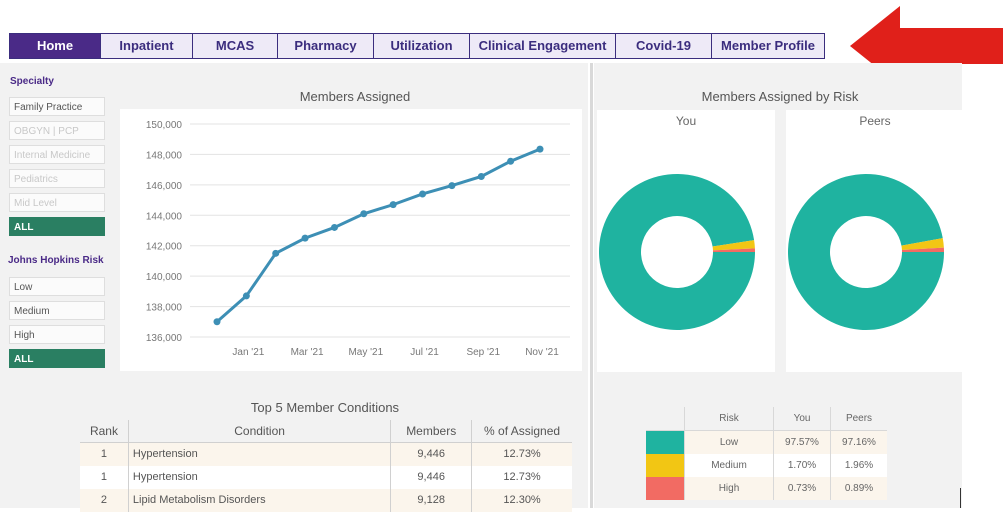 This screenshot has height=512, width=1005. What do you see at coordinates (307, 352) in the screenshot?
I see `x-tick-label: Mar '21` at bounding box center [307, 352].